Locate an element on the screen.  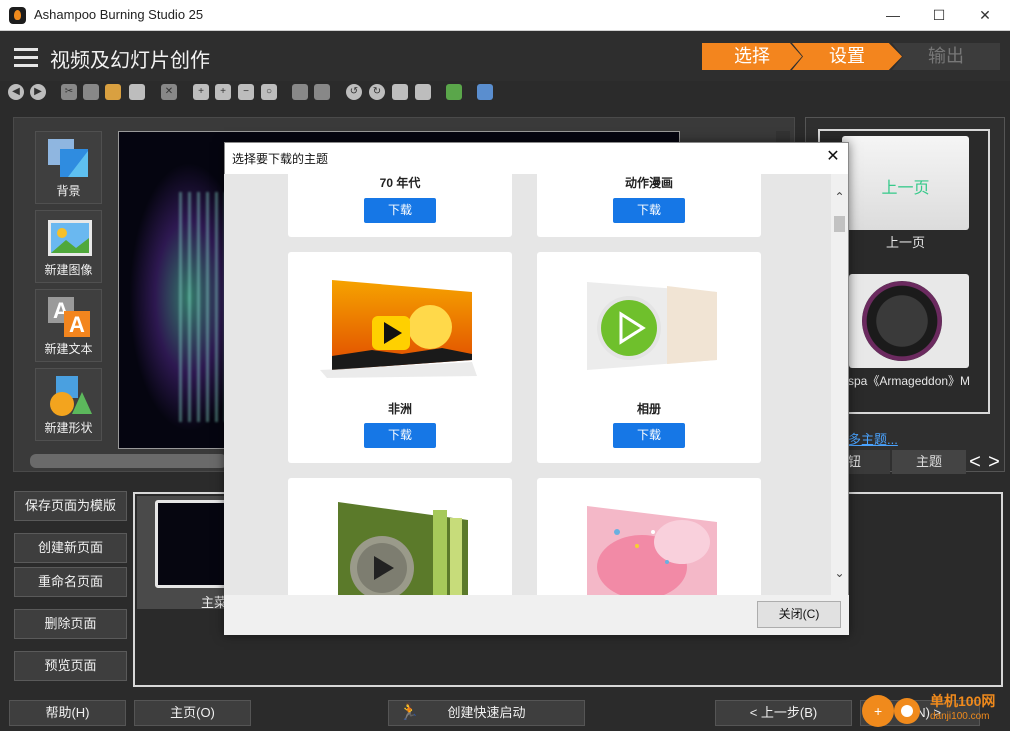
back-icon: ◀ is located at coordinates (16, 92).